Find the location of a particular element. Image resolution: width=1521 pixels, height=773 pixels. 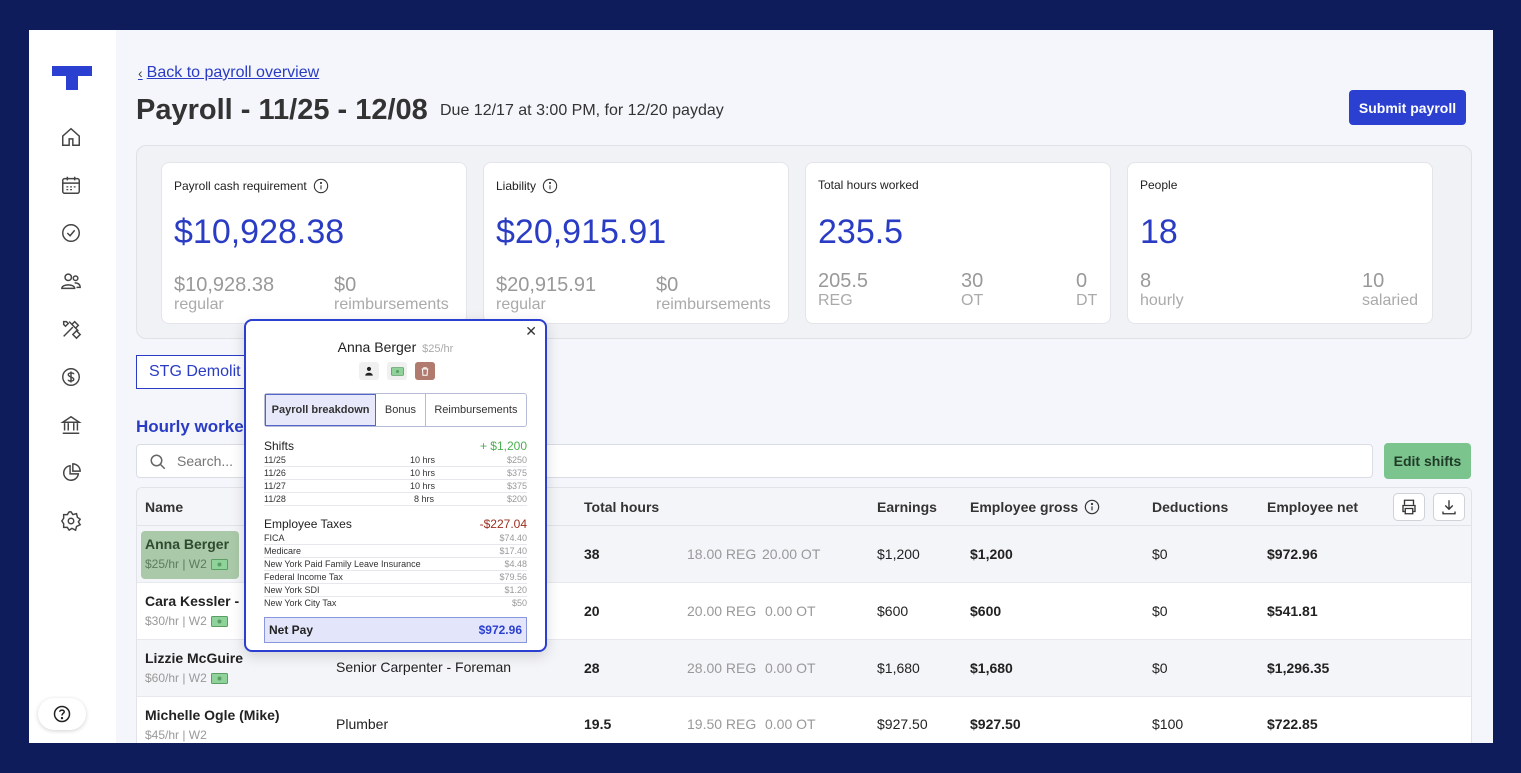

shift-amount: $200 is located at coordinates (516, 499).